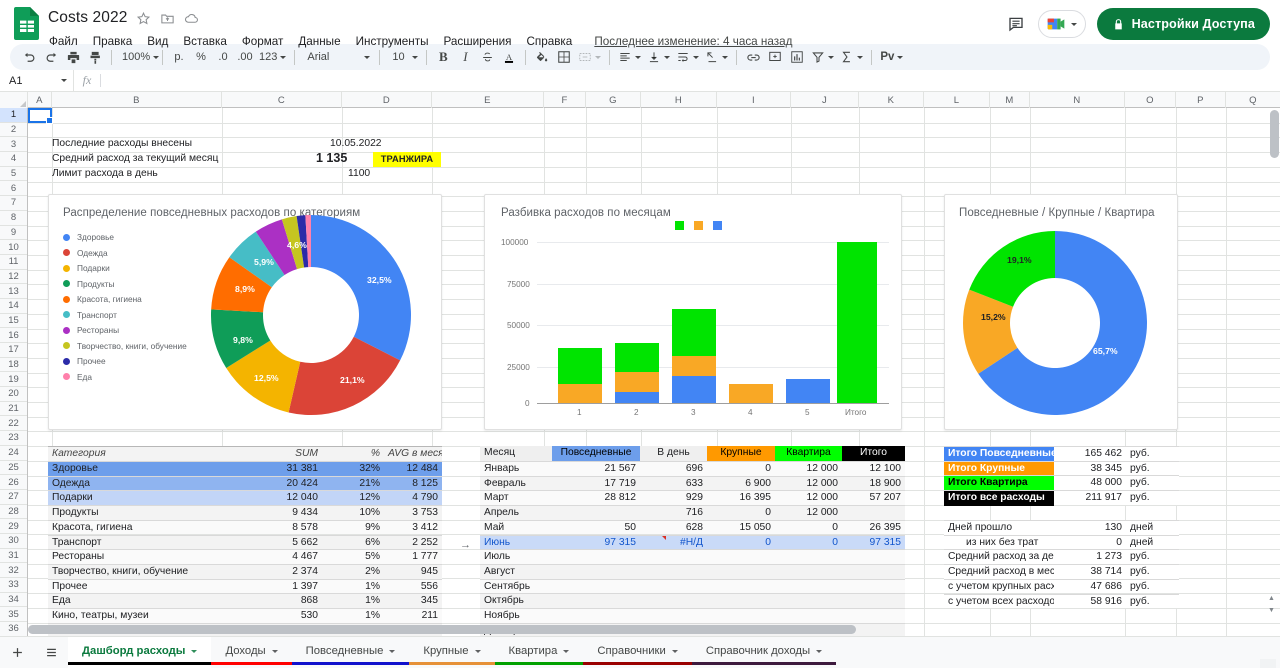  I want to click on menu-item-edit: Правка, so click(112, 41).